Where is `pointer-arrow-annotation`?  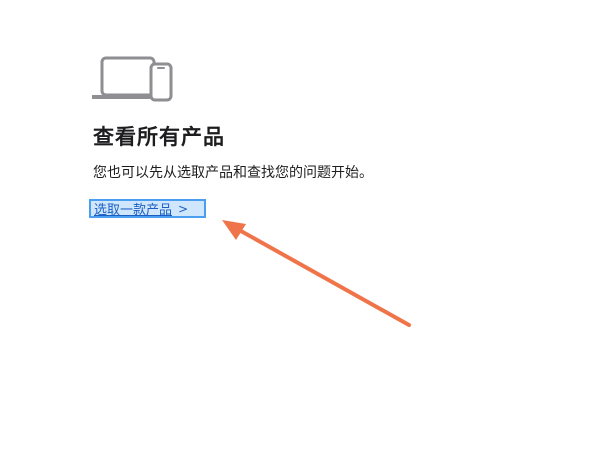
pointer-arrow-annotation is located at coordinates (316, 273).